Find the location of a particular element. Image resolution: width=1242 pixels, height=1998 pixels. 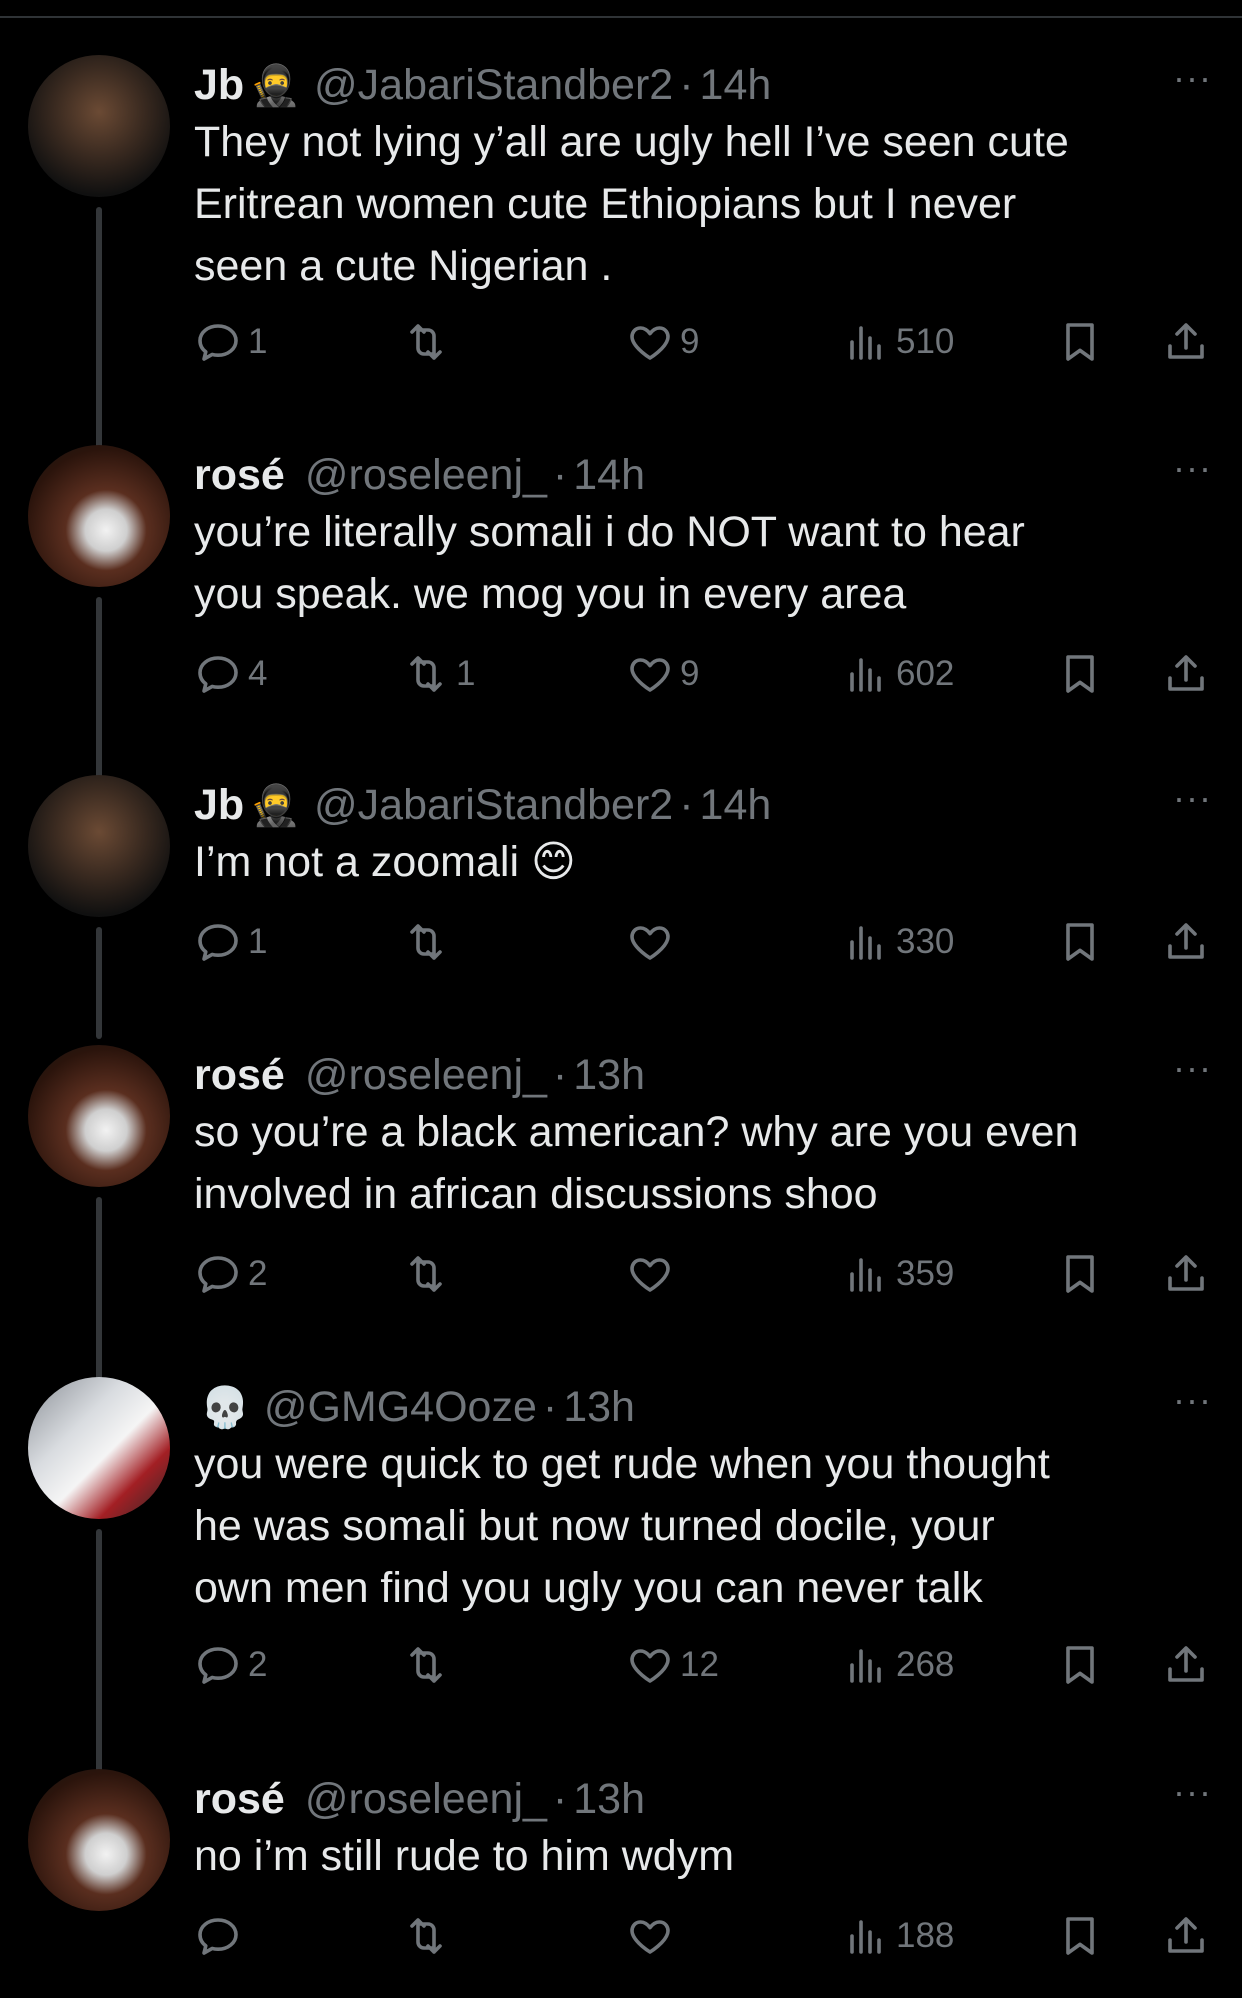

heart-icon is located at coordinates (650, 1937).